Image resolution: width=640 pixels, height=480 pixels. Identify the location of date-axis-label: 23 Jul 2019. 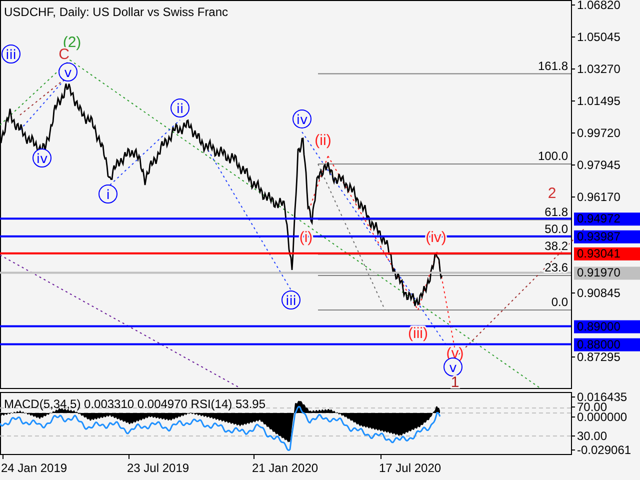
(158, 468).